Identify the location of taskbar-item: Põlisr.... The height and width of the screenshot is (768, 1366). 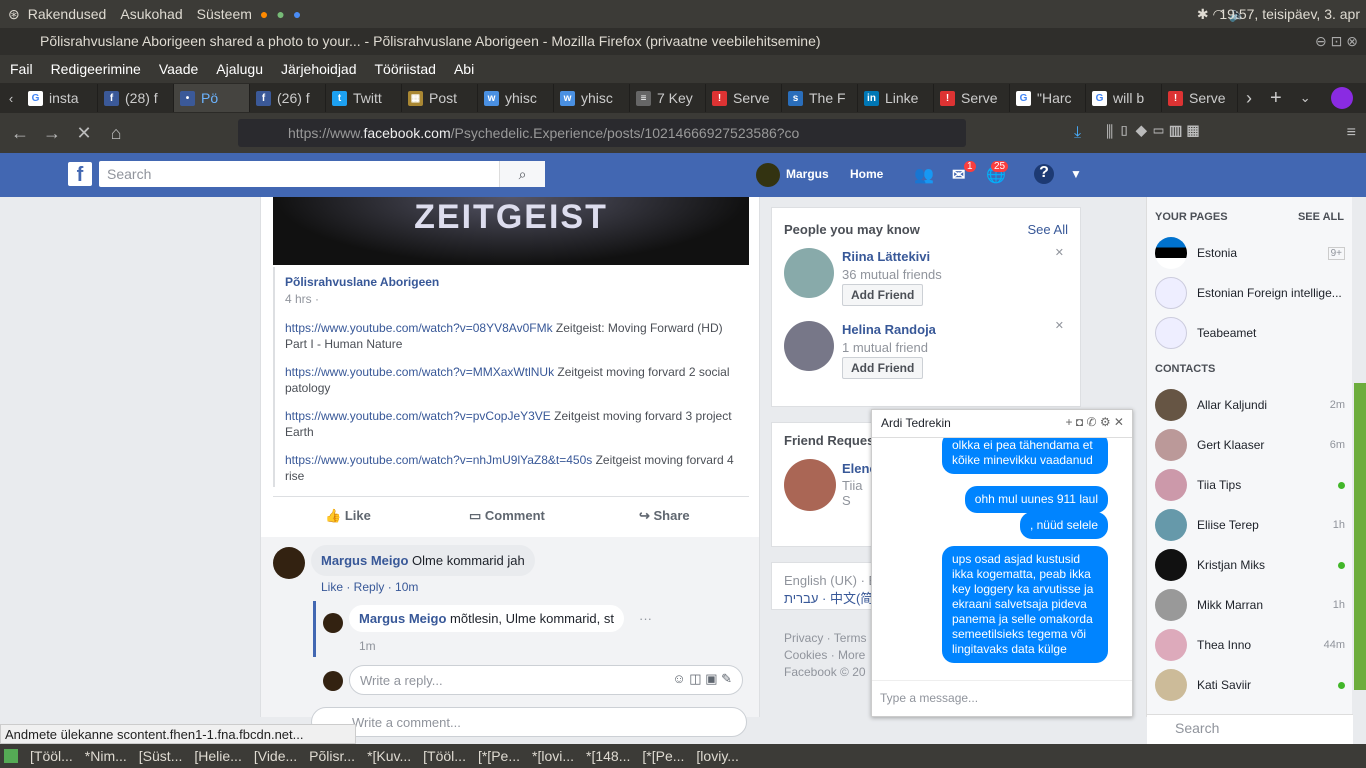
(332, 756).